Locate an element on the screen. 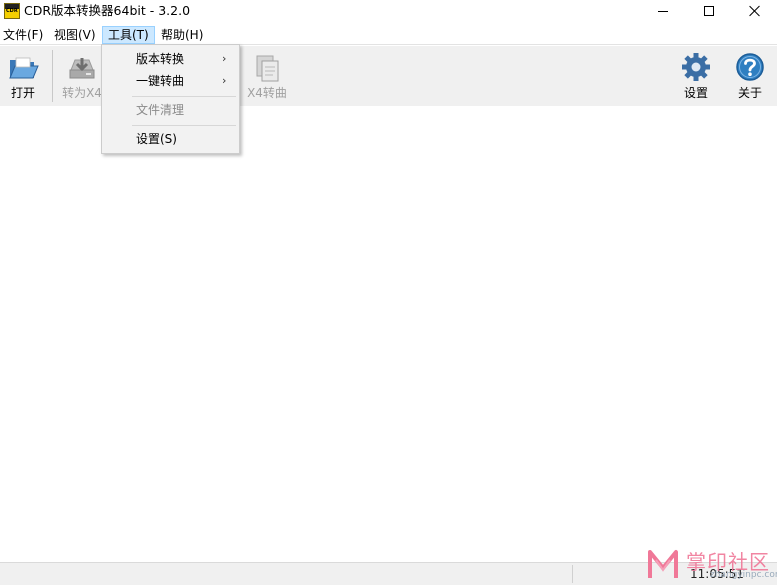 Image resolution: width=777 pixels, height=585 pixels. menu-item-one-click-curve: 一键转曲 › is located at coordinates (170, 81).